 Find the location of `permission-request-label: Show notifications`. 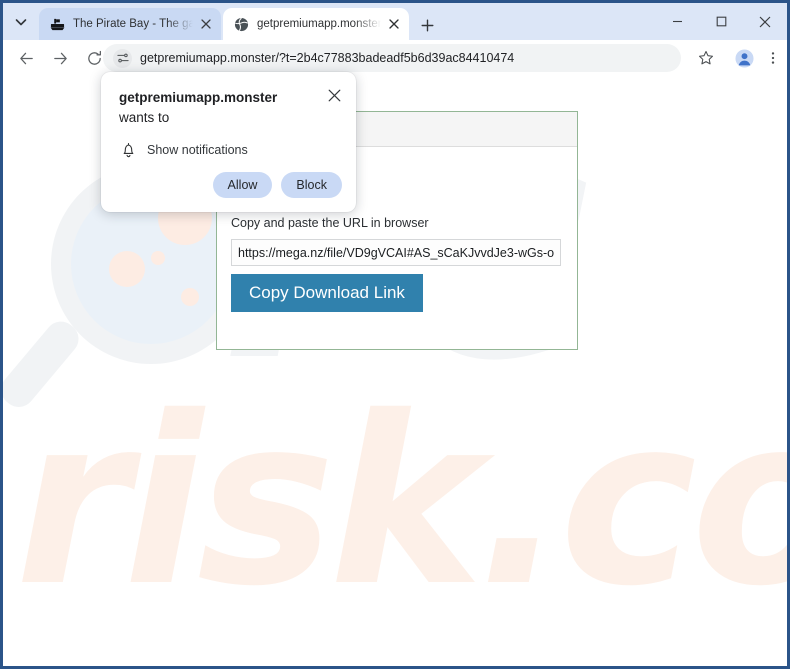

permission-request-label: Show notifications is located at coordinates (197, 150).